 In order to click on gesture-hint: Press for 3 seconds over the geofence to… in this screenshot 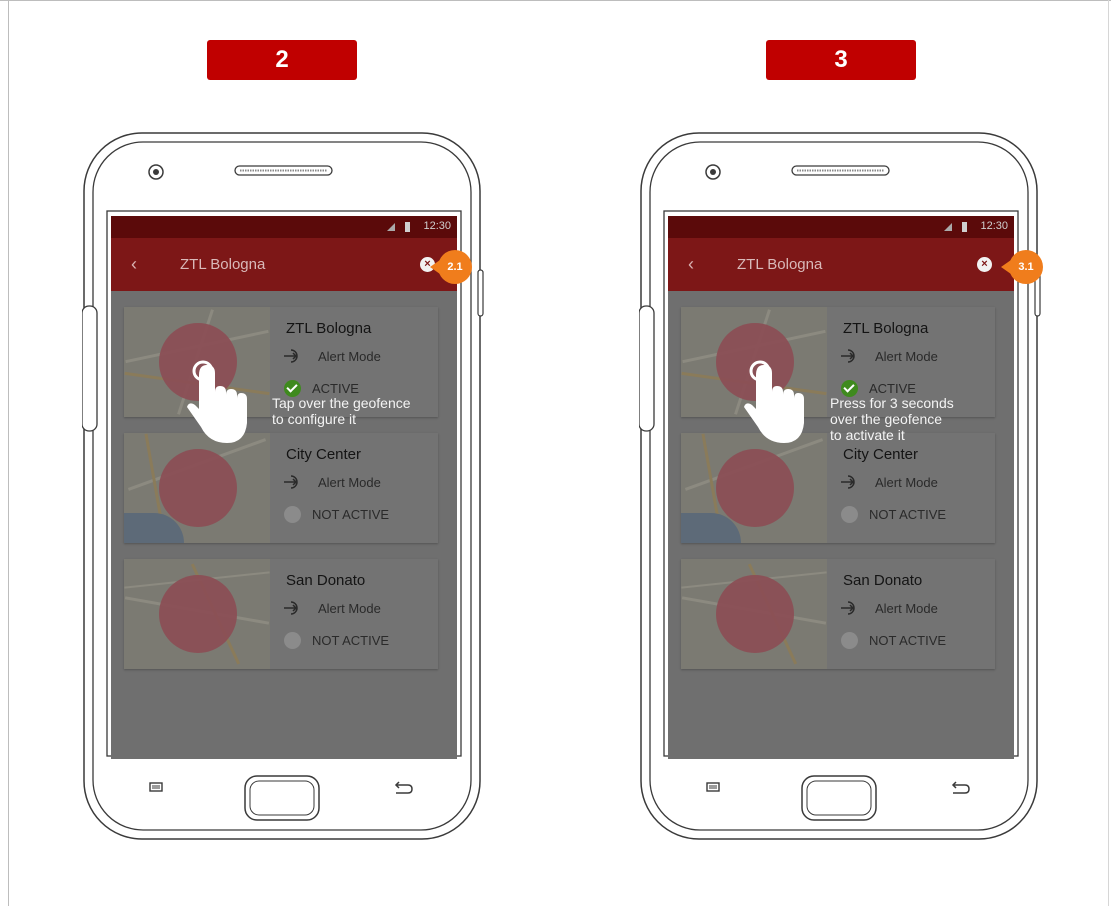, I will do `click(892, 419)`.